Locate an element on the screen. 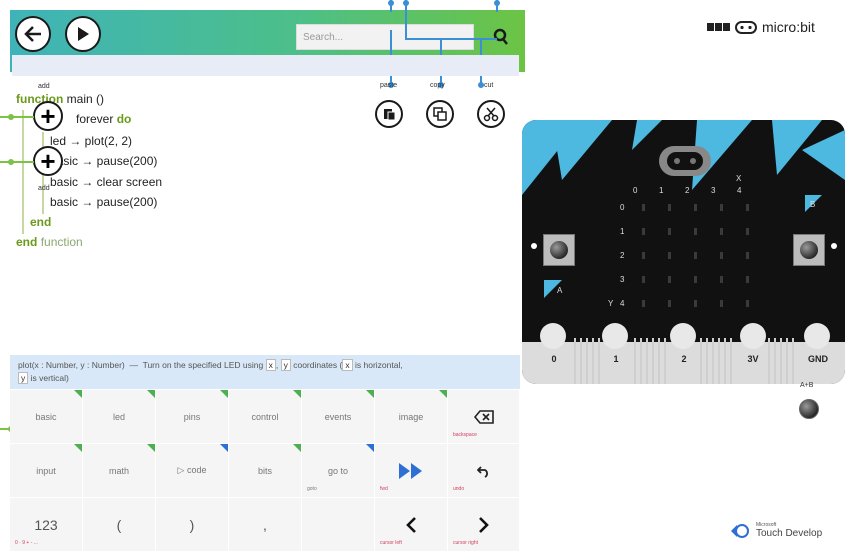 Image resolution: width=845 pixels, height=552 pixels. key-comma: , is located at coordinates (265, 525).